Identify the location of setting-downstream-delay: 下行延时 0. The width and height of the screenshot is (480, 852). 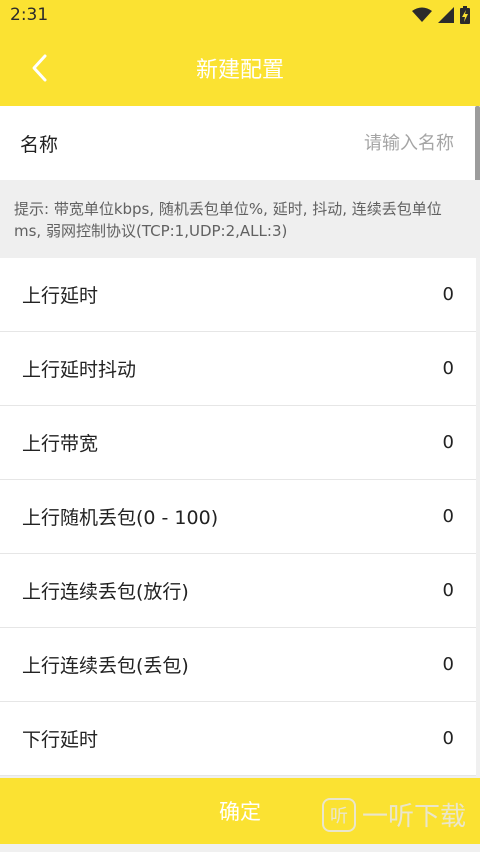
(238, 739).